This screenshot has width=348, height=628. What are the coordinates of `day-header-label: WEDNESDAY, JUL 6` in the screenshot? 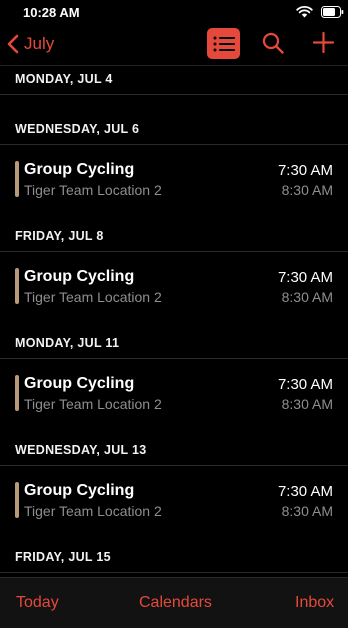 It's located at (77, 129).